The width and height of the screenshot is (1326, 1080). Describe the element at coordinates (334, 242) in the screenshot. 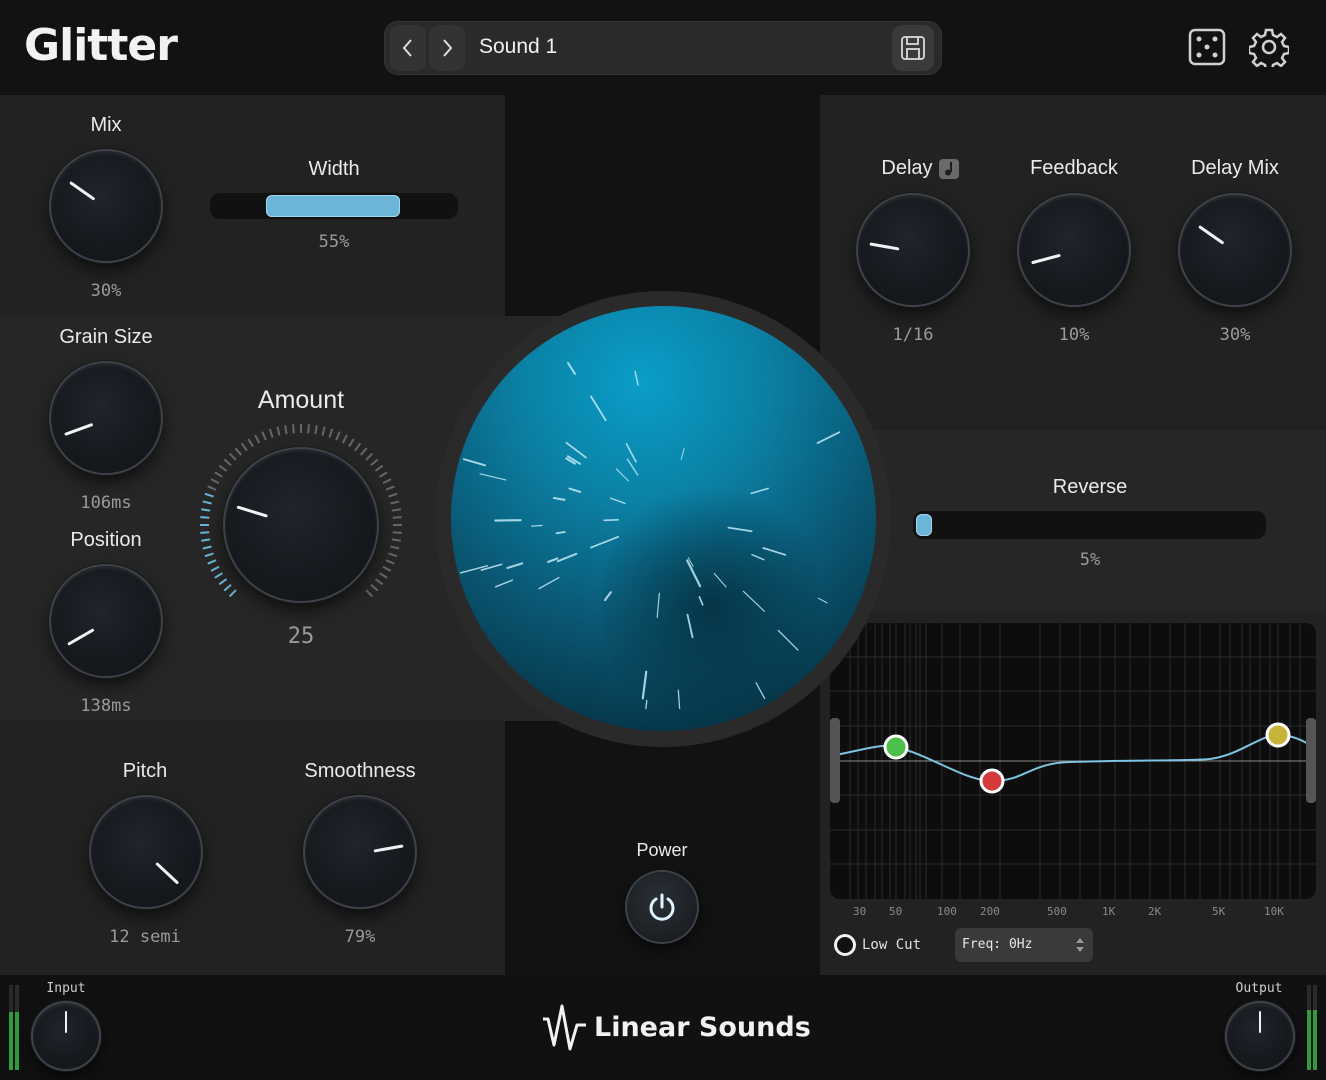

I see `width-value: 55%` at that location.